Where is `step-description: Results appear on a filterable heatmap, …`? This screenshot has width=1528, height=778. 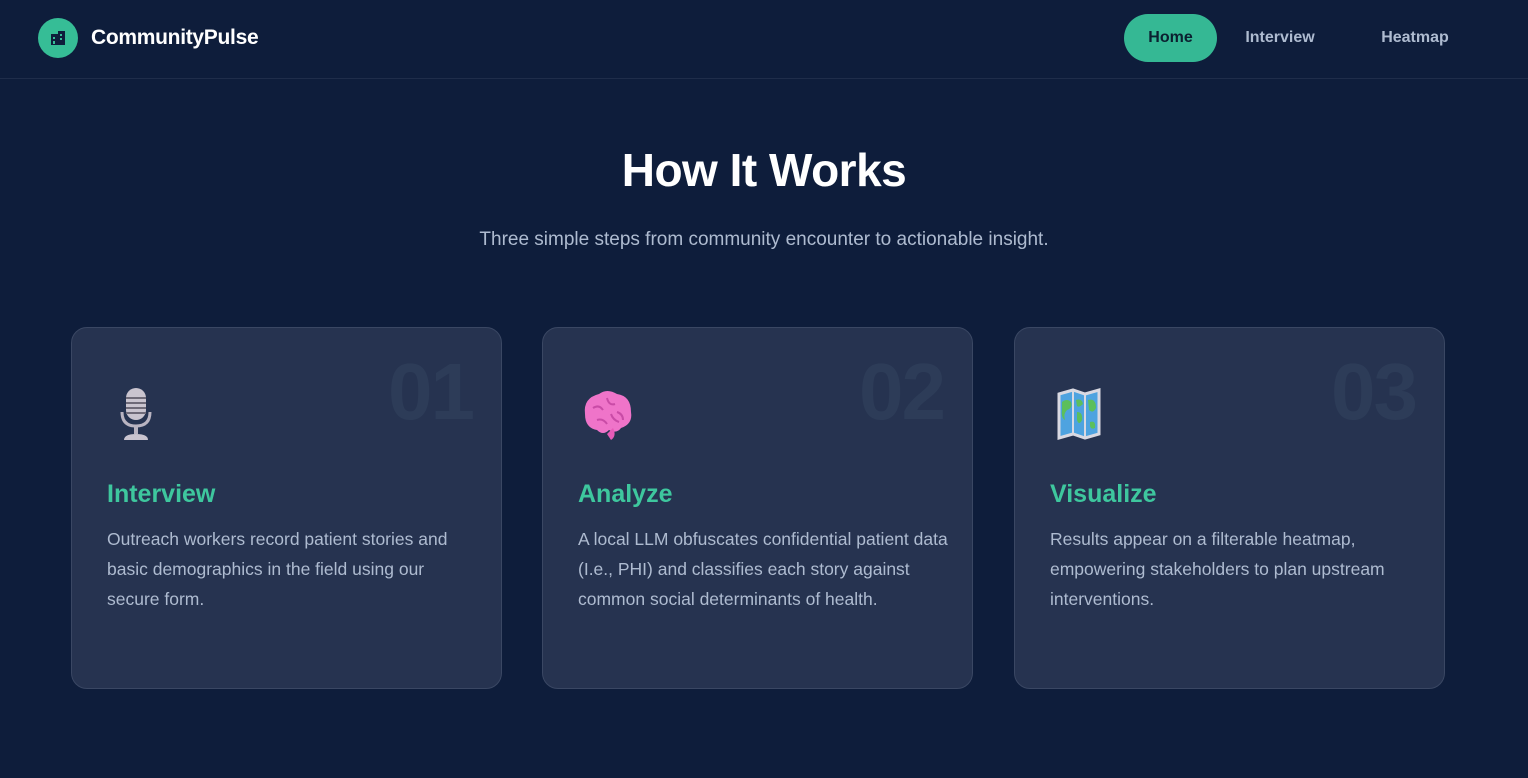
step-description: Results appear on a filterable heatmap, … is located at coordinates (1217, 569).